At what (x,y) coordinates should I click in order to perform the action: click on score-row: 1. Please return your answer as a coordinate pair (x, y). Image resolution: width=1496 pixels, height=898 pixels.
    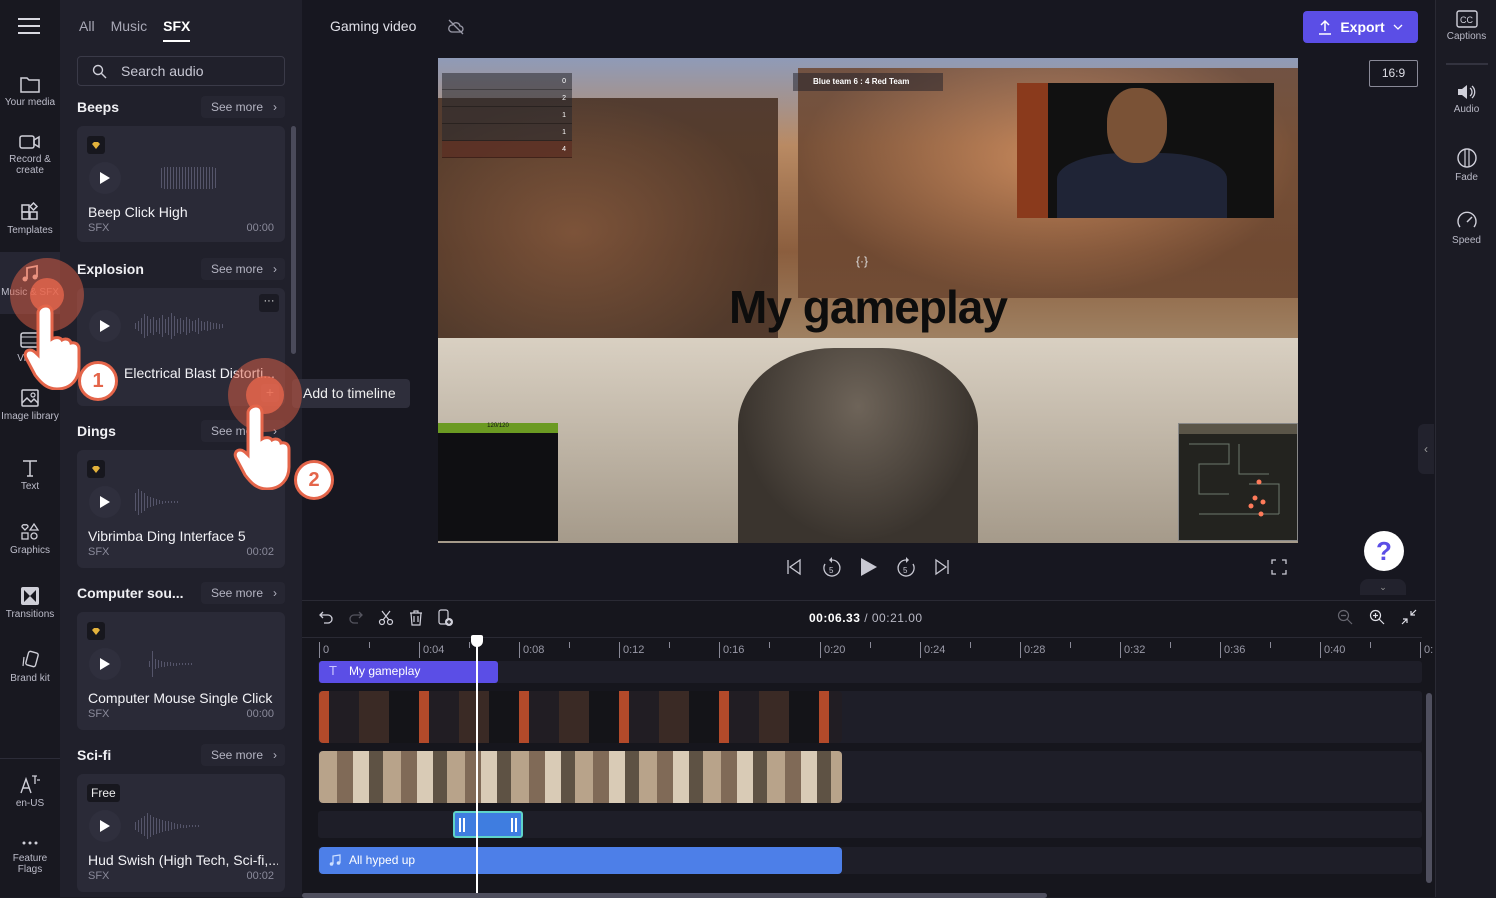
    Looking at the image, I should click on (507, 132).